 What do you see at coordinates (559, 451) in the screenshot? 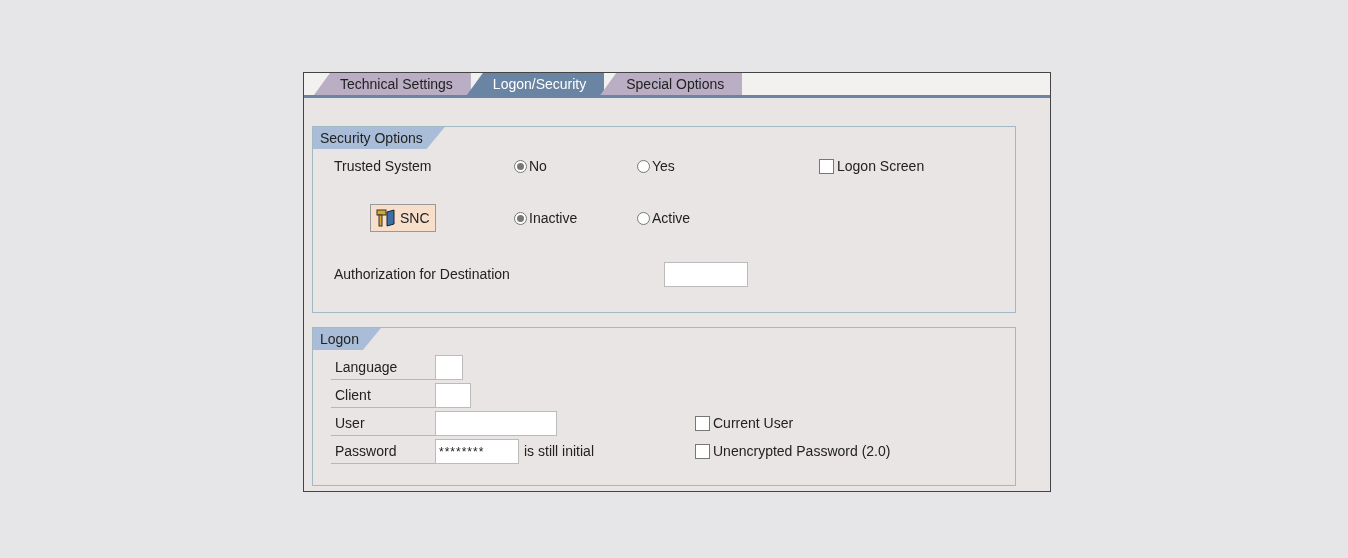
I see `status-note: is still initial` at bounding box center [559, 451].